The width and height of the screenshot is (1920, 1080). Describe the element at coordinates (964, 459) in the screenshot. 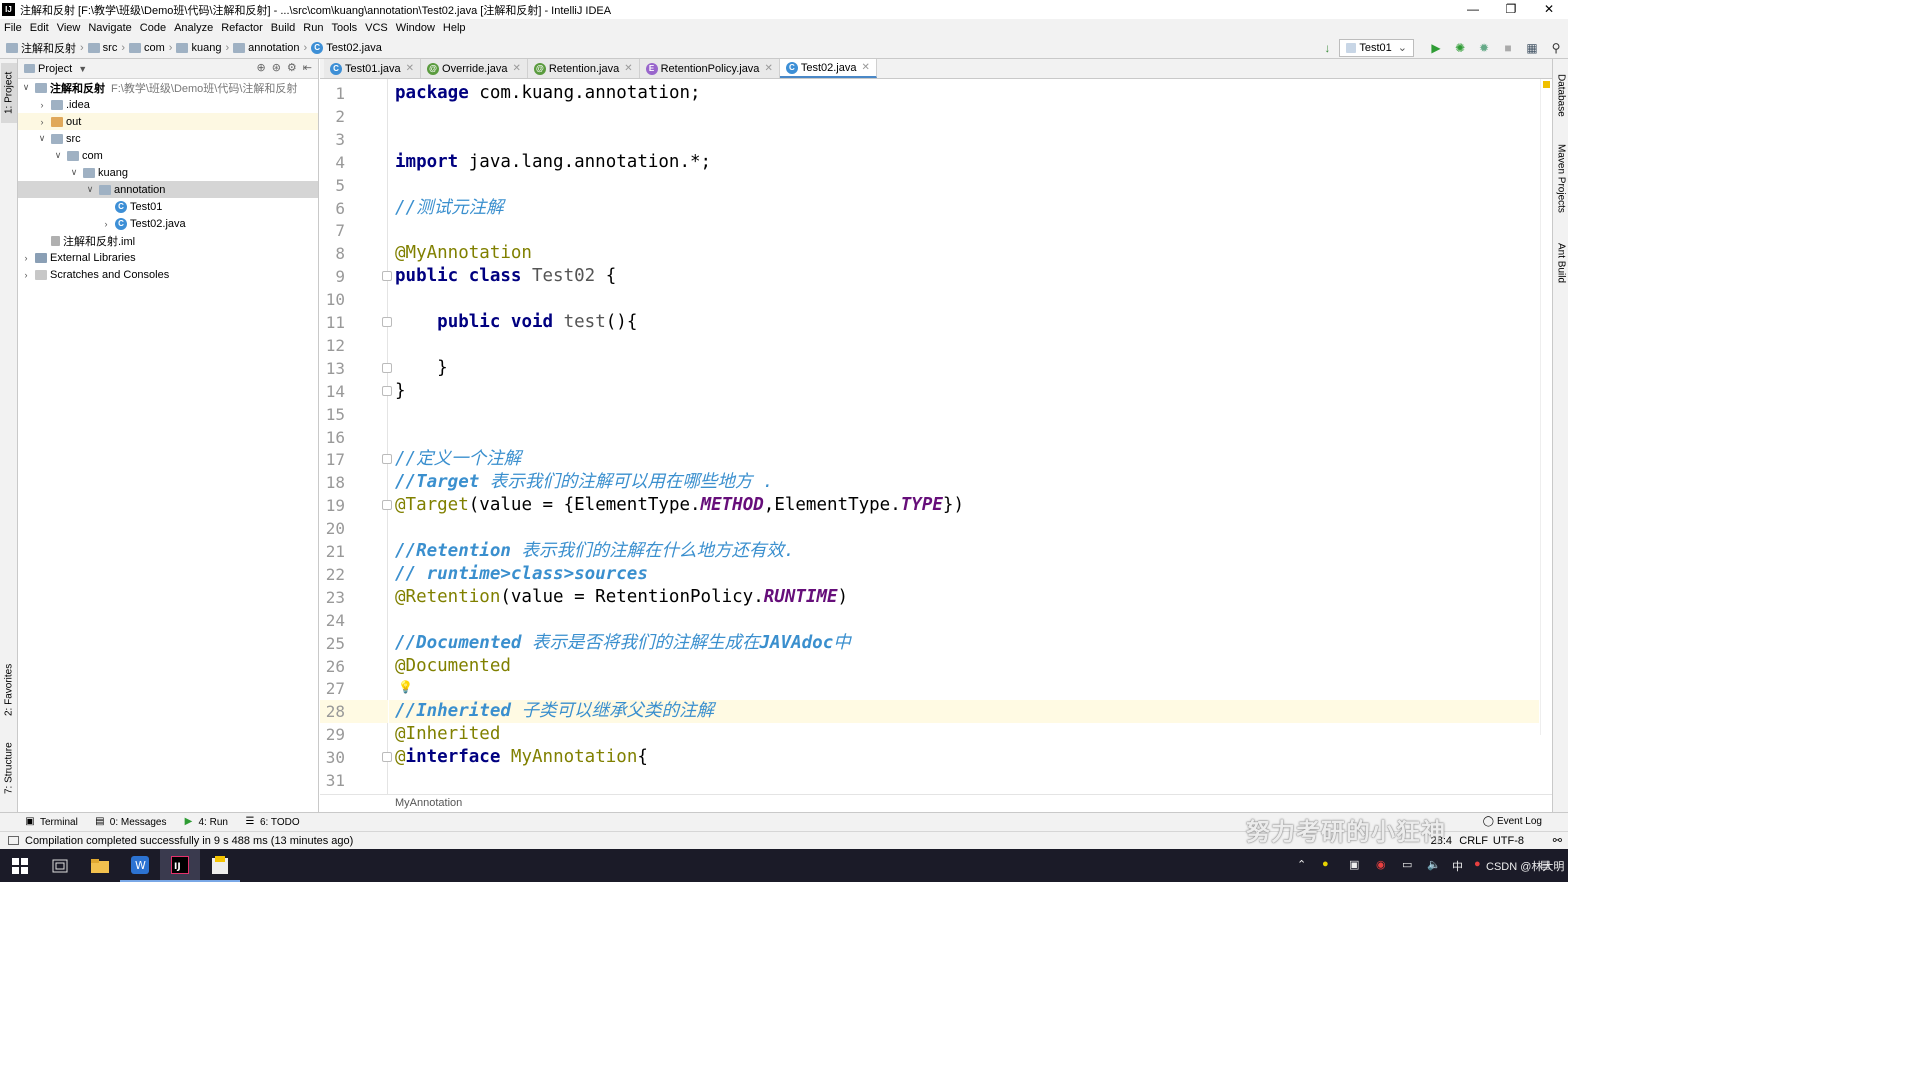

I see `code-line: //定义一个注解` at that location.